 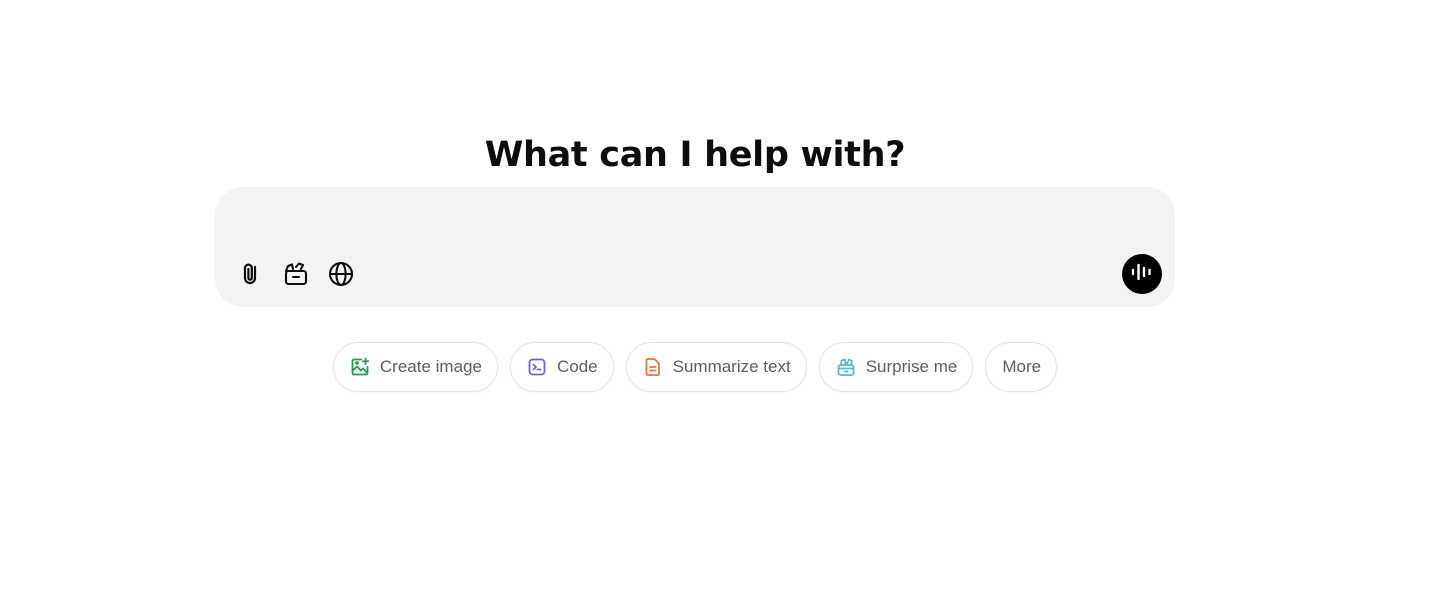 I want to click on chip-label: More, so click(x=1022, y=366).